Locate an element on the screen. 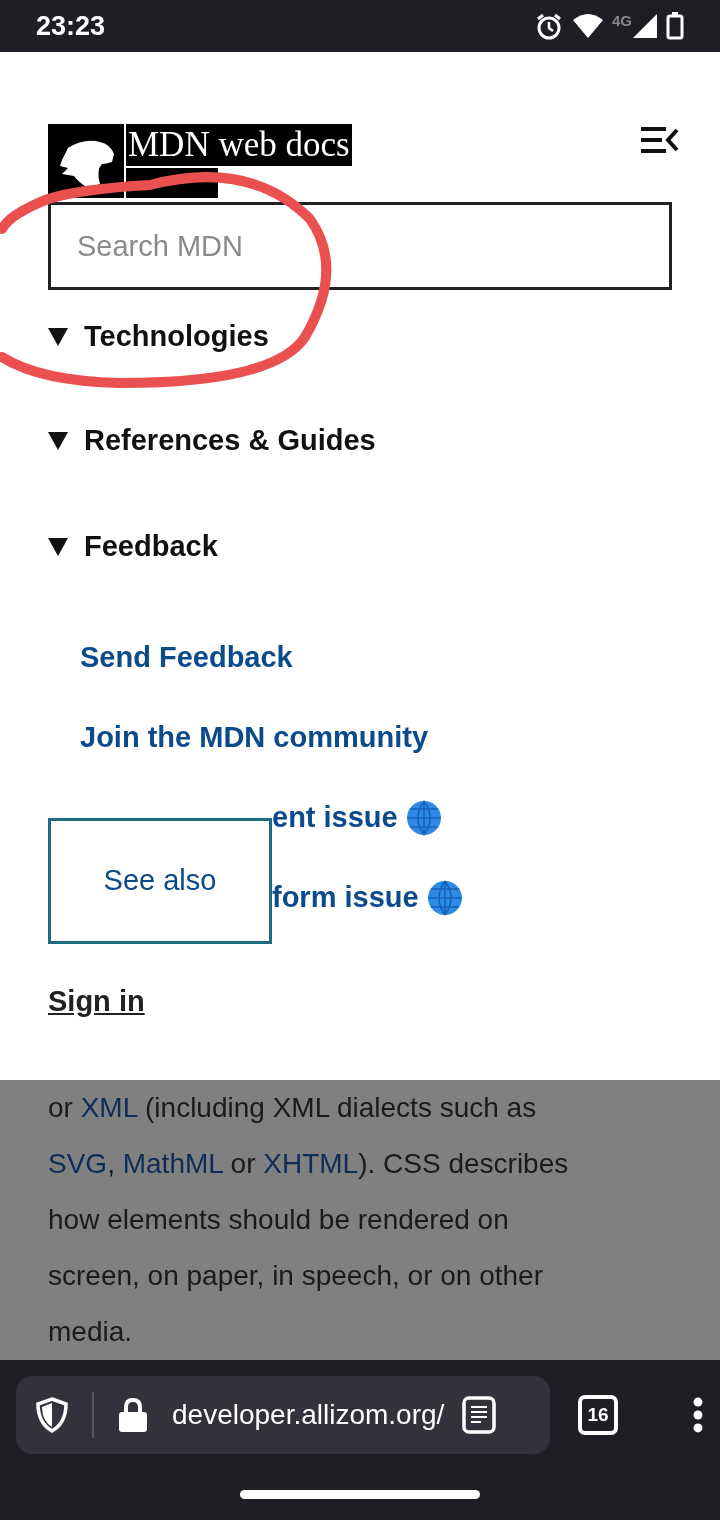 This screenshot has width=720, height=1520. more-menu-icon is located at coordinates (698, 1415).